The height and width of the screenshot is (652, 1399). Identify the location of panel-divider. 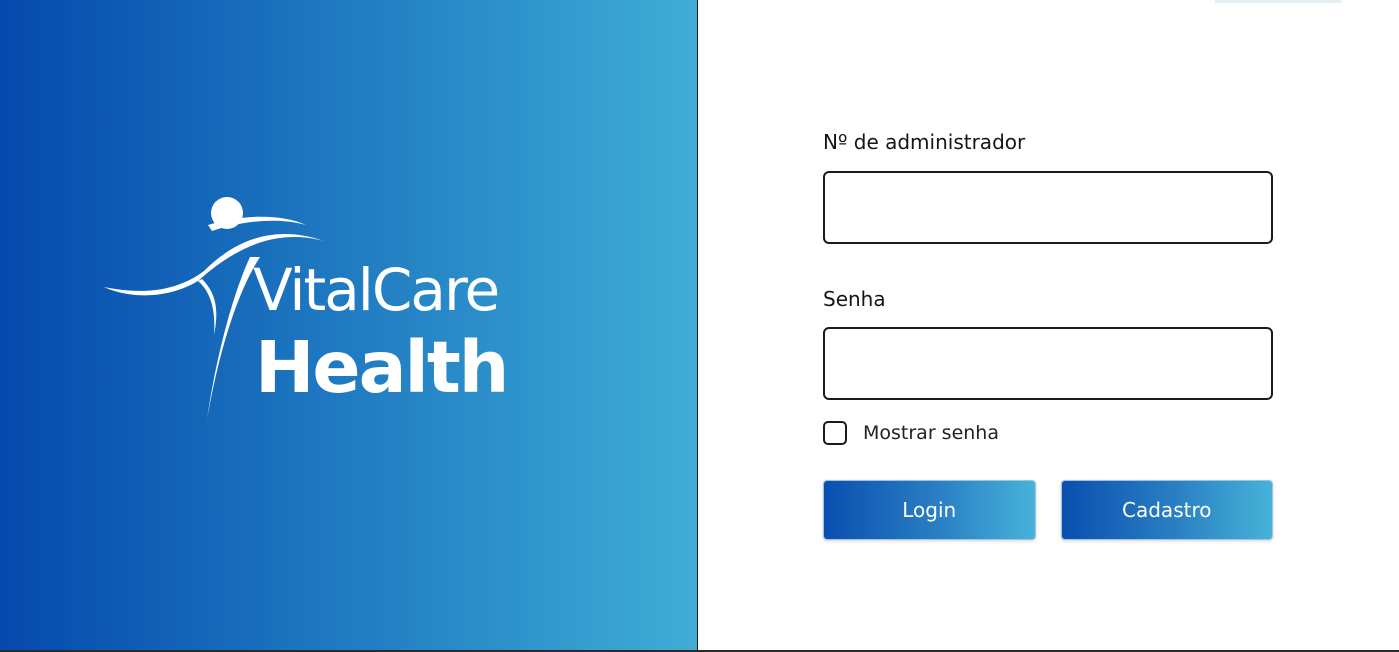
(697, 326).